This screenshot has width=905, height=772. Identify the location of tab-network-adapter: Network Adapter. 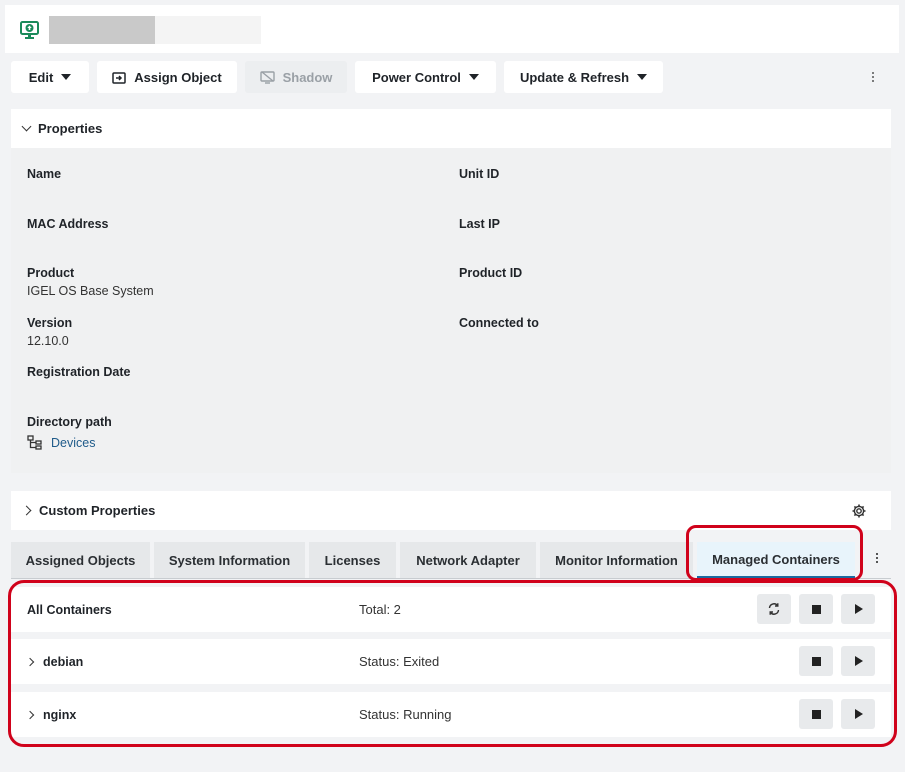
(468, 560).